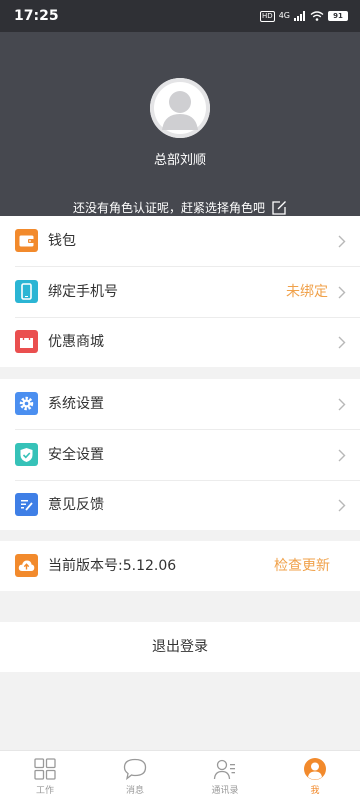  I want to click on bind-phone-label: 绑定手机号, so click(83, 292).